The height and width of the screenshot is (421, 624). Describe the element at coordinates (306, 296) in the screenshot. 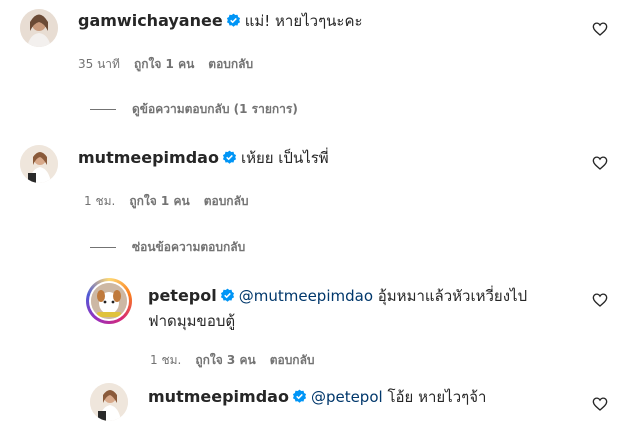

I see `mention-link: @mutmeepimdao` at that location.